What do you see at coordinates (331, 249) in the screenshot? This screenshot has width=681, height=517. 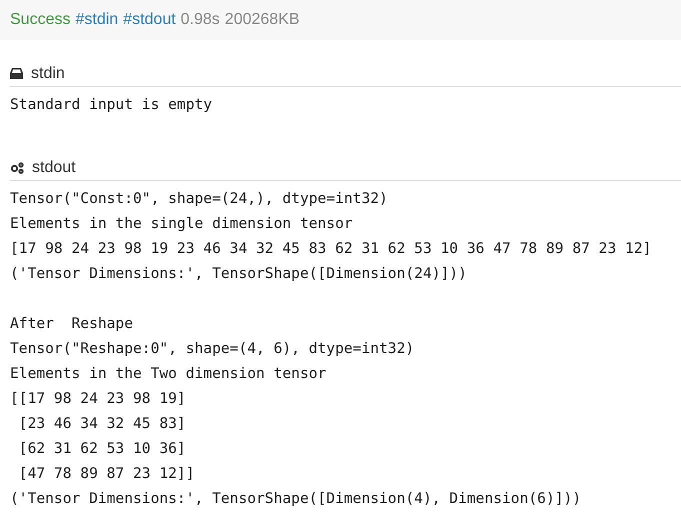 I see `output-line: [17 98 24 23 98 19 23 46 34 32 45 83 62 31 62 53 10 36 47 78 89 87 23 12]` at bounding box center [331, 249].